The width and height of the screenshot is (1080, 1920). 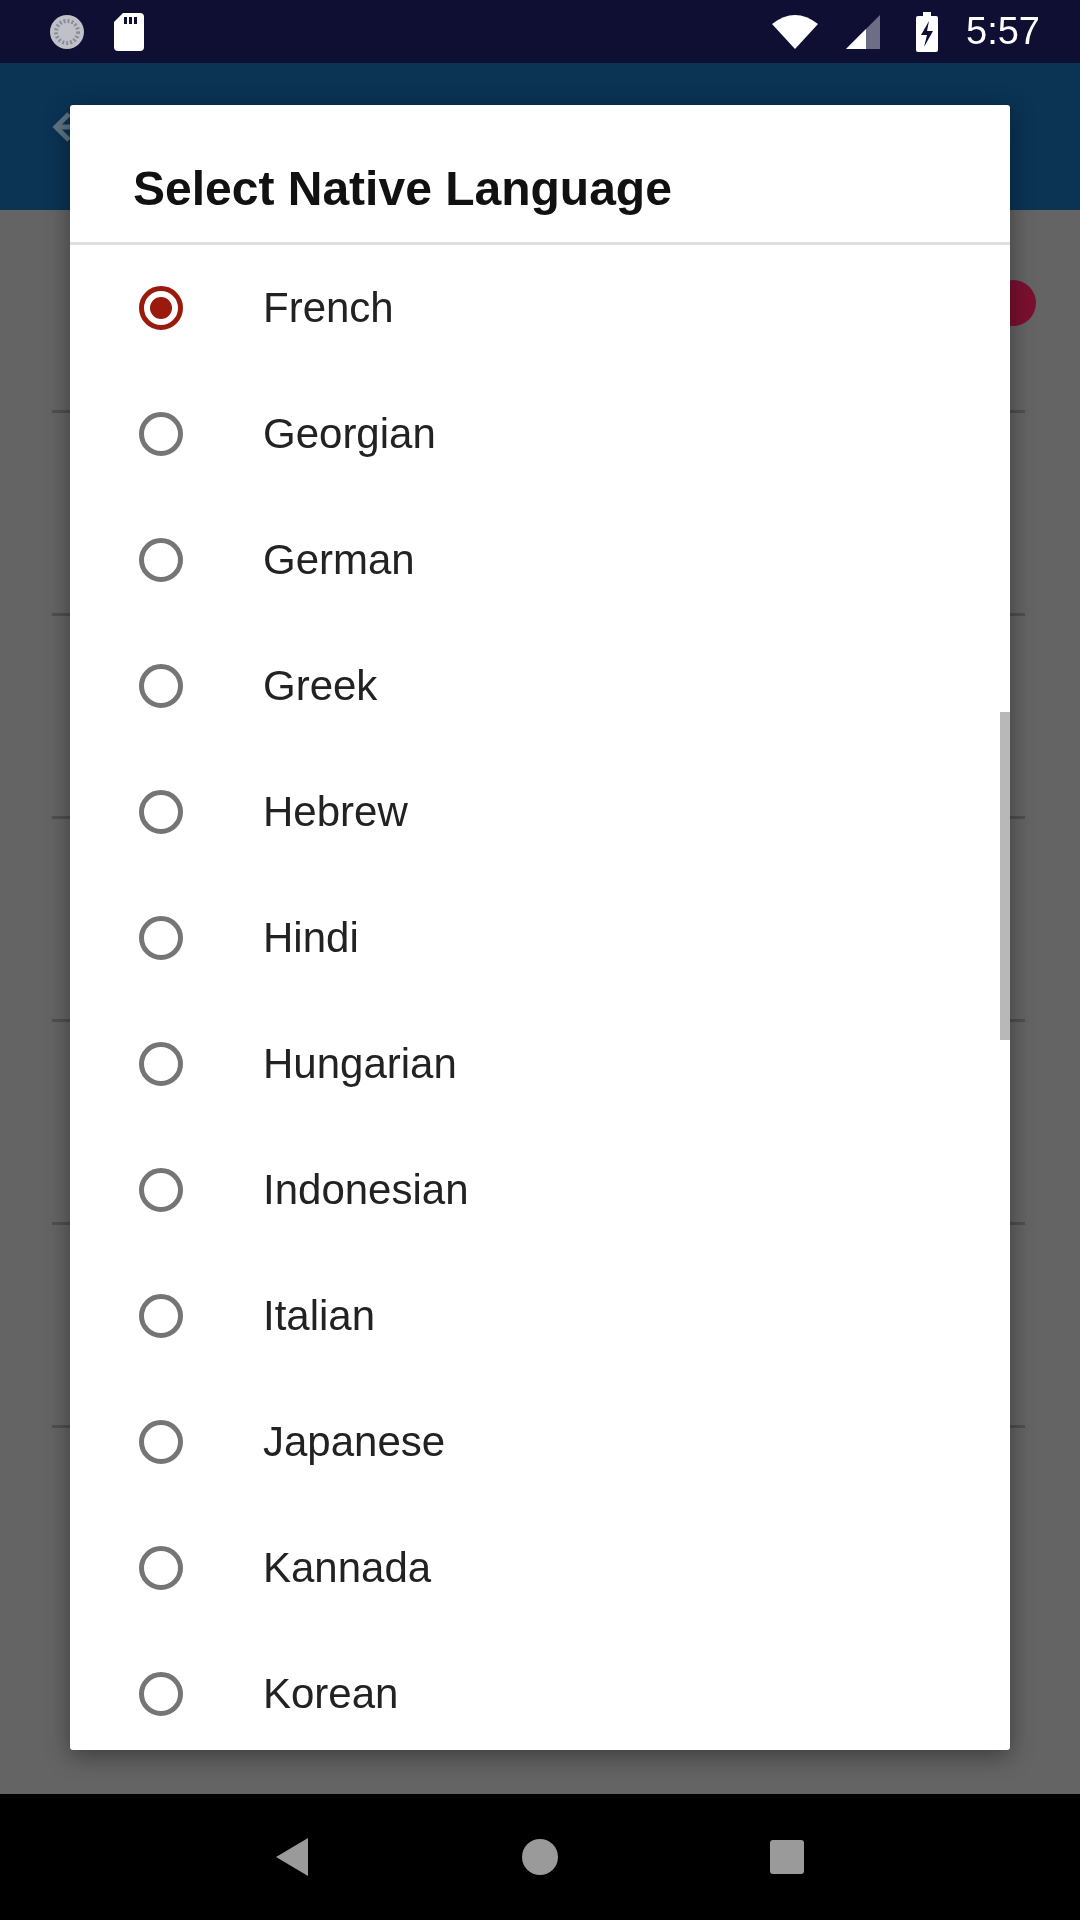 I want to click on language-option: Italian, so click(x=540, y=1316).